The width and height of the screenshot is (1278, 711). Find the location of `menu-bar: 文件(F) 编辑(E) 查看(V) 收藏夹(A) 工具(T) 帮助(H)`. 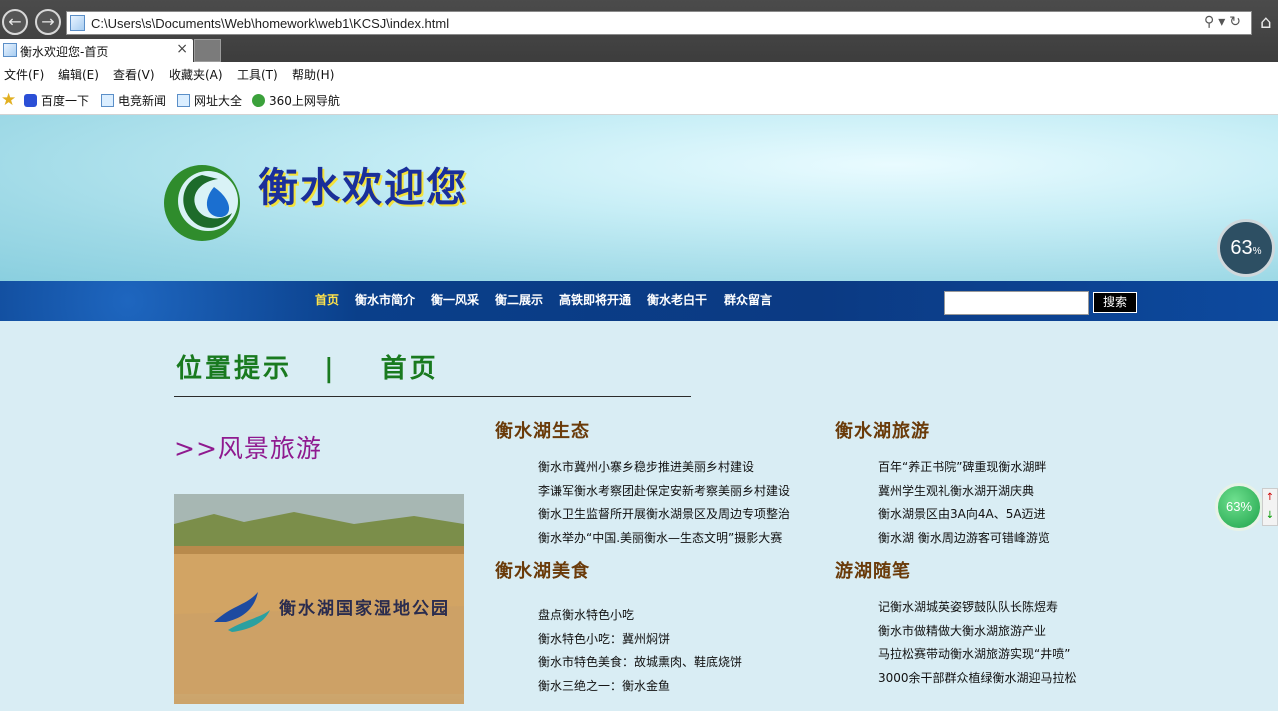

menu-bar: 文件(F) 编辑(E) 查看(V) 收藏夹(A) 工具(T) 帮助(H) is located at coordinates (639, 74).